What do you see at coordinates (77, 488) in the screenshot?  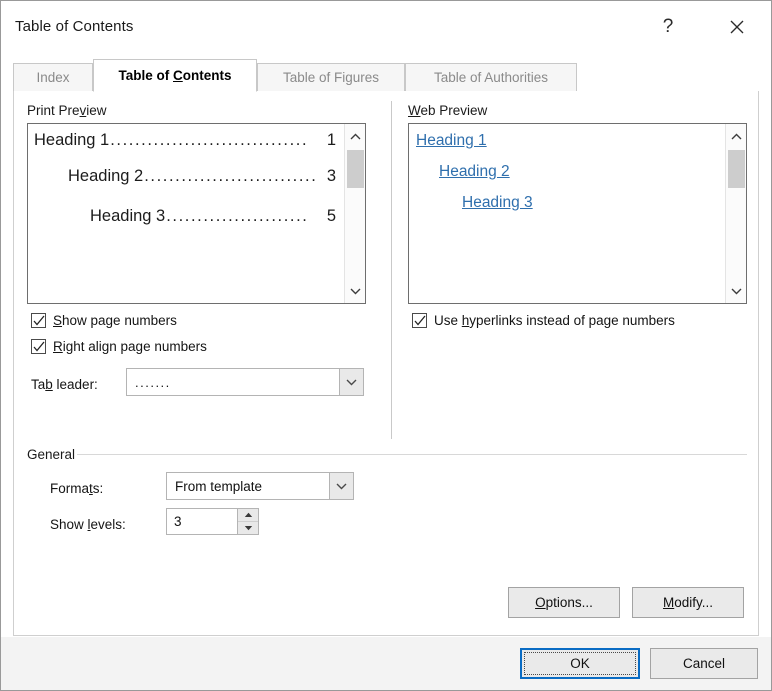 I see `formats-label: Formats:` at bounding box center [77, 488].